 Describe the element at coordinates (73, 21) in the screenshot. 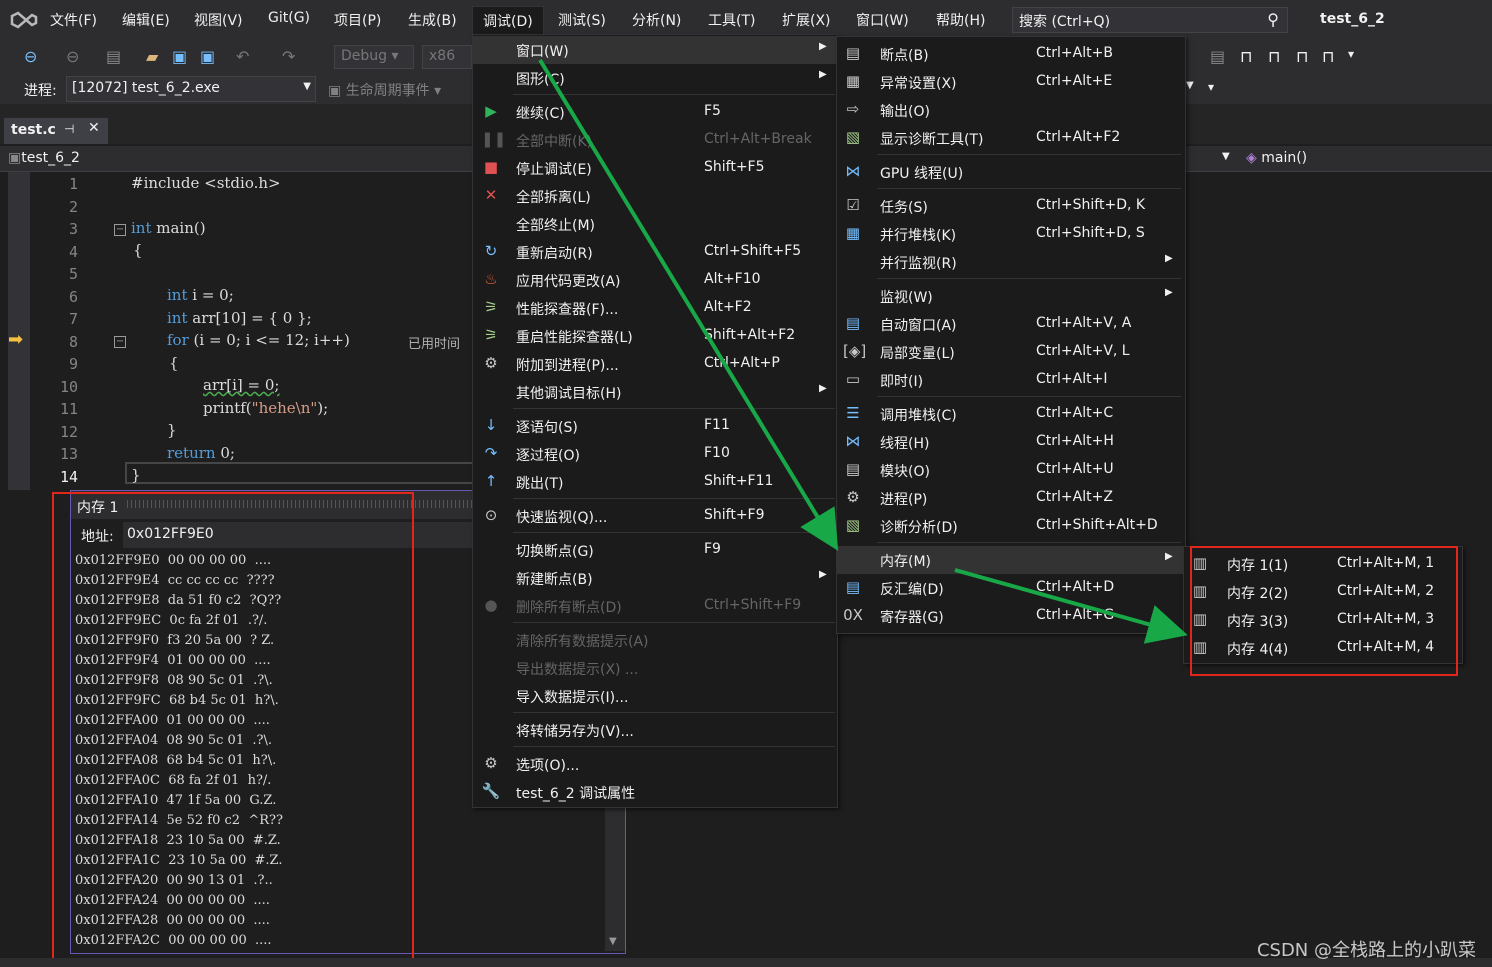

I see `menu-file: 文件(F)` at that location.